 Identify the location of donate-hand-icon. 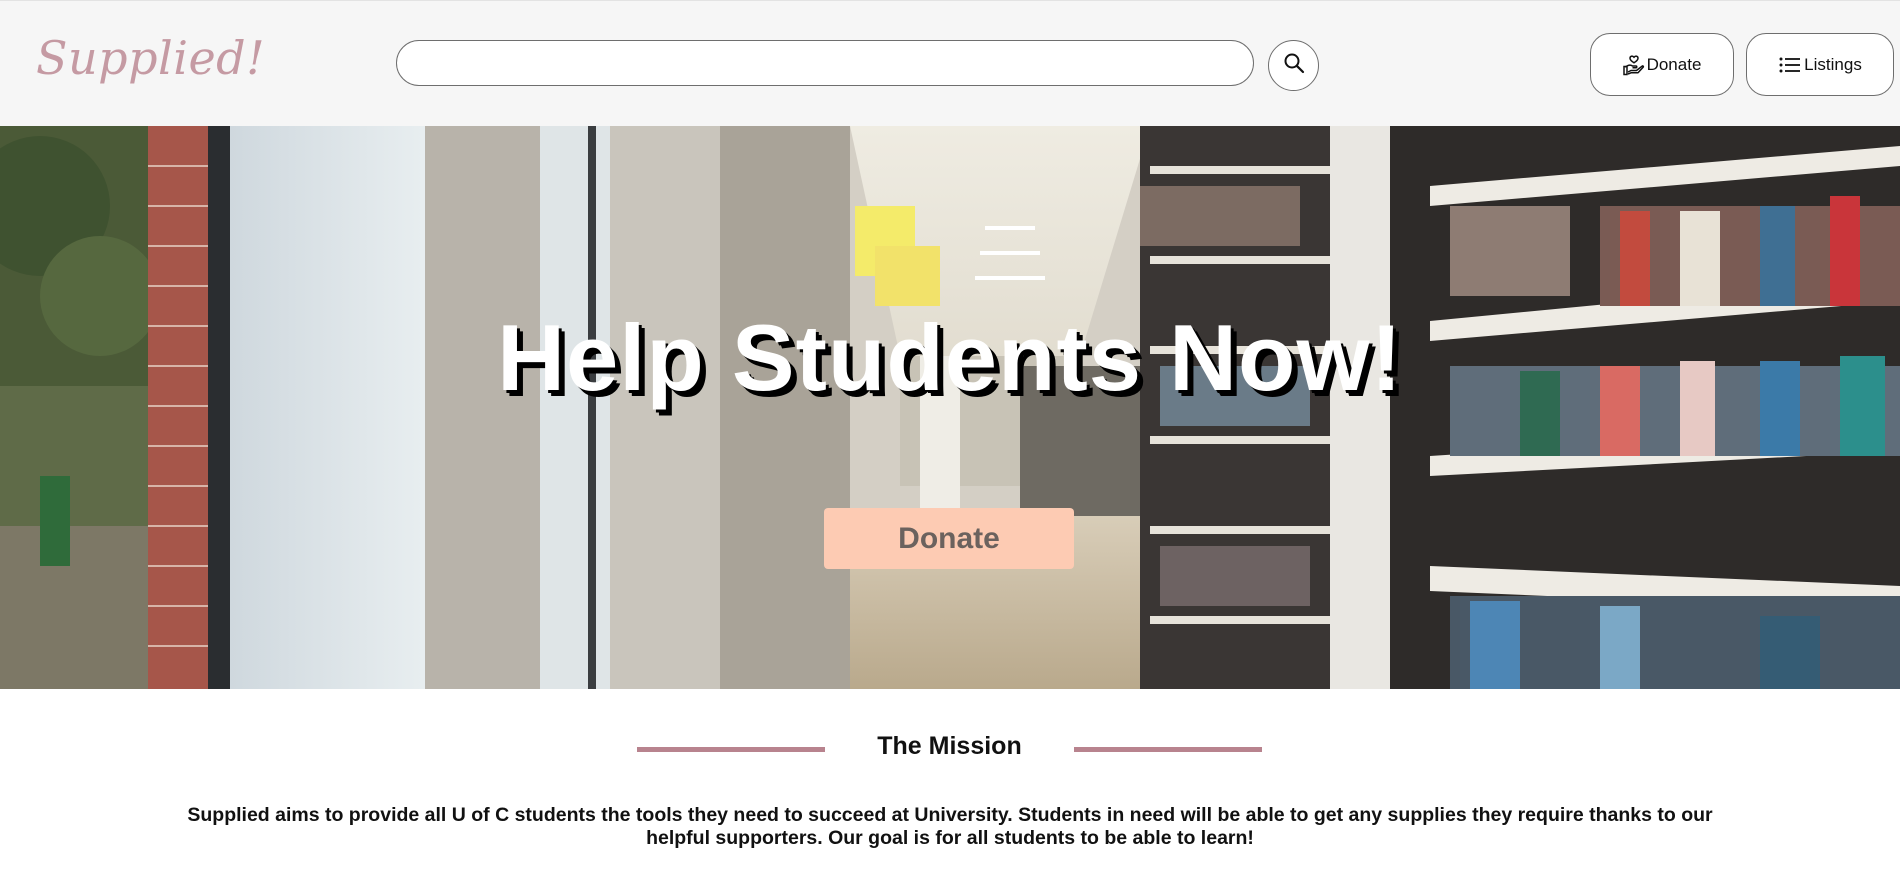
(1633, 65).